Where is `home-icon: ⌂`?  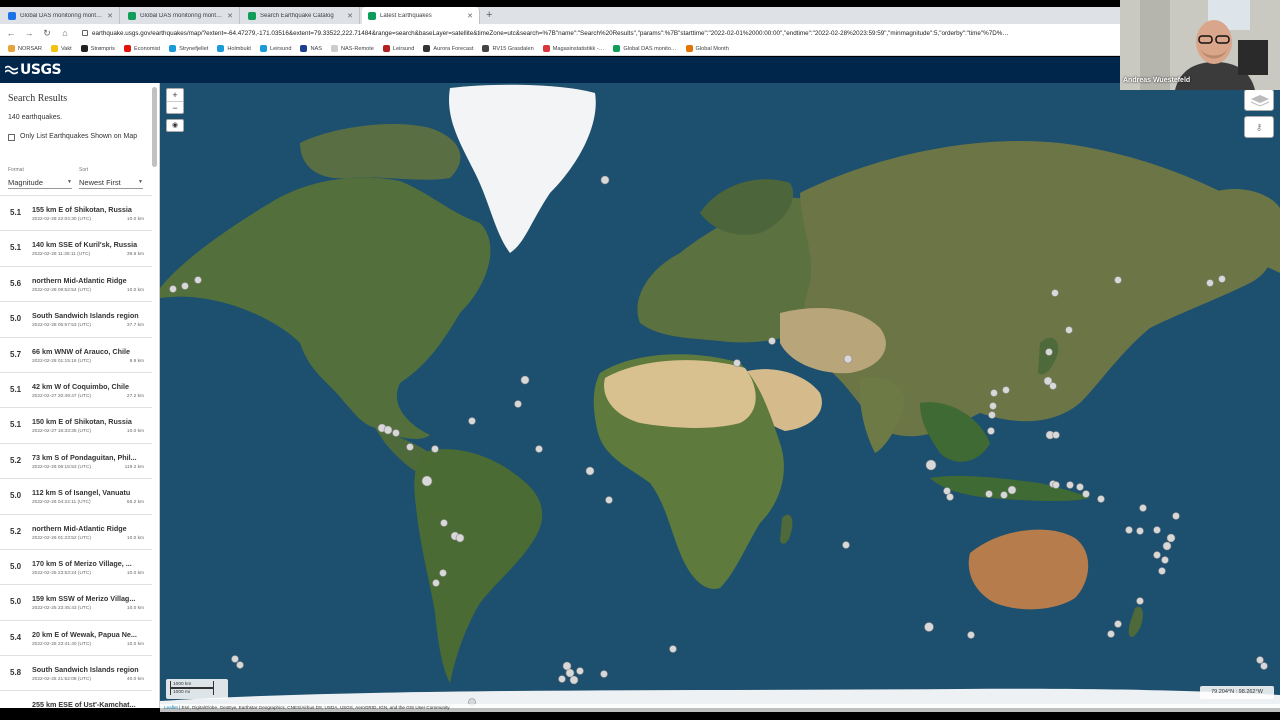 home-icon: ⌂ is located at coordinates (65, 33).